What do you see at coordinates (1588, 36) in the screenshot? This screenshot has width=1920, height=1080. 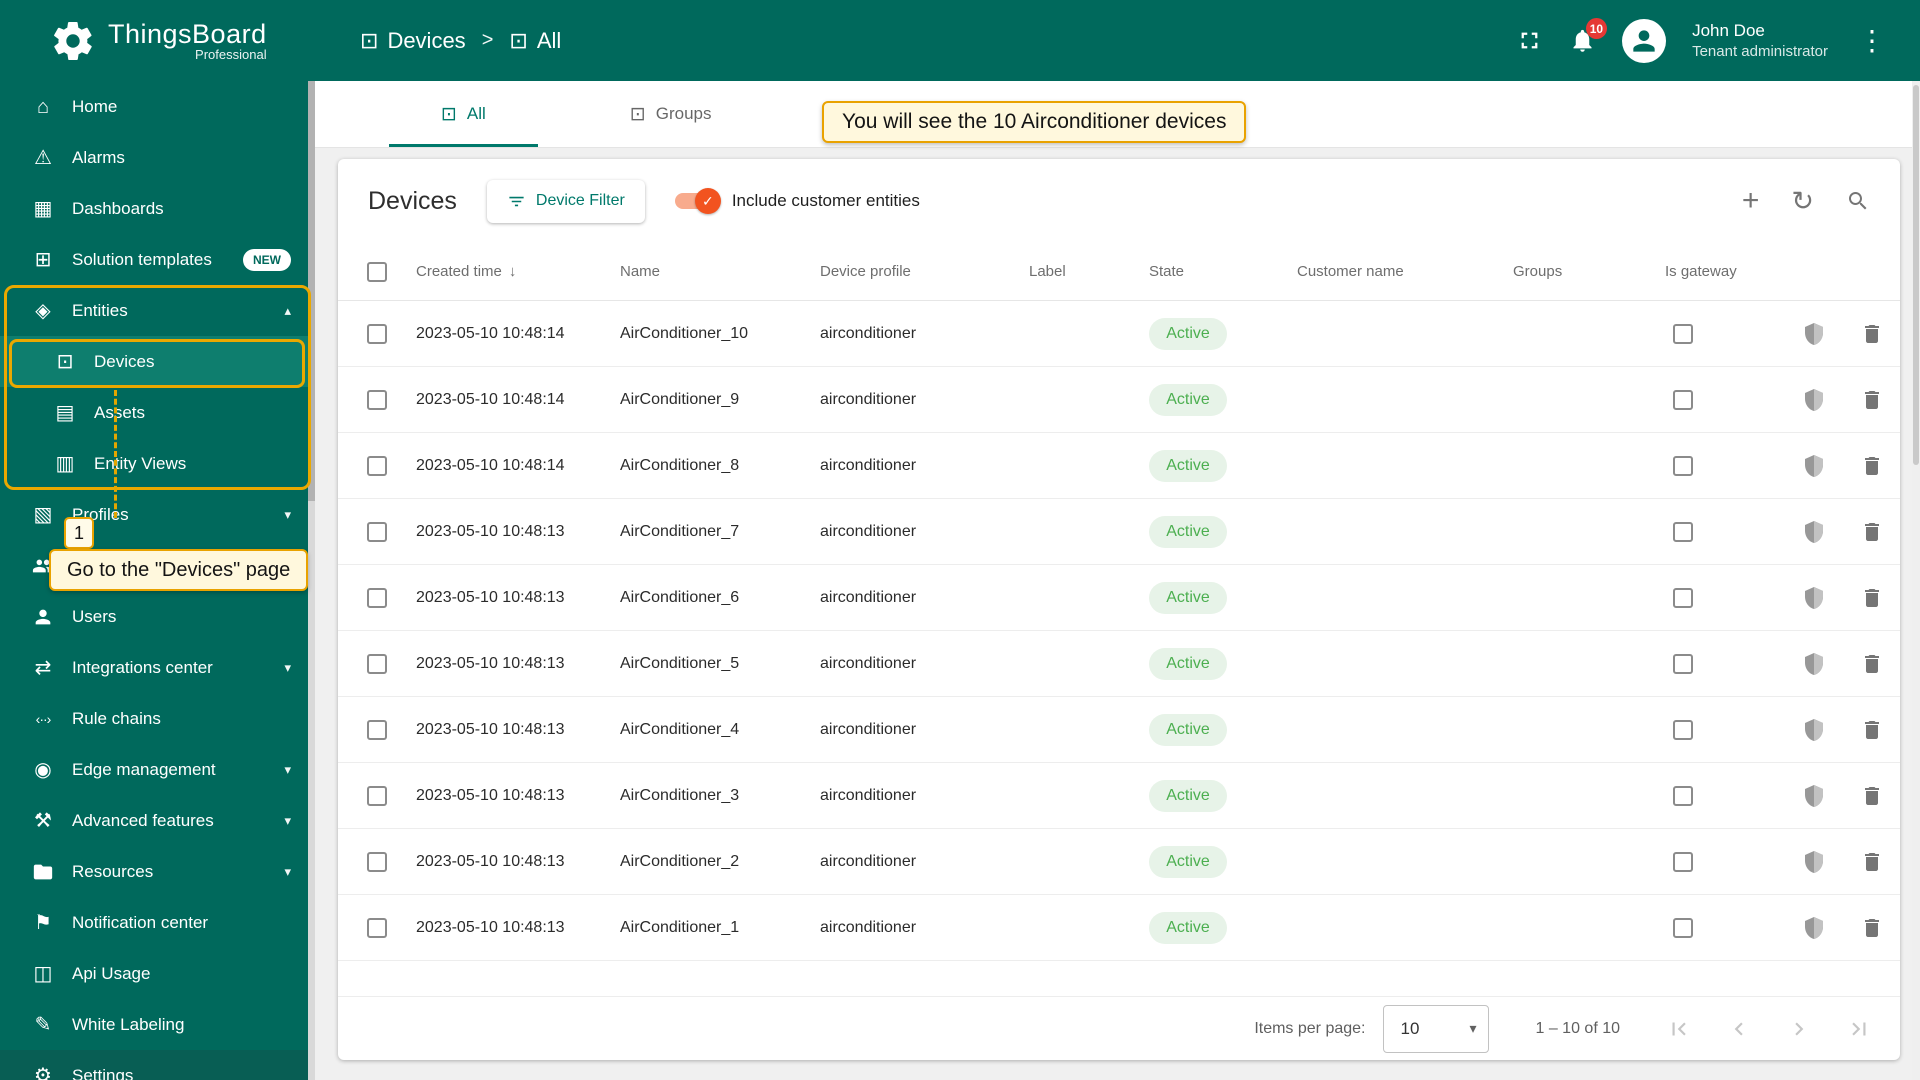 I see `notifications-bell-icon: 10` at bounding box center [1588, 36].